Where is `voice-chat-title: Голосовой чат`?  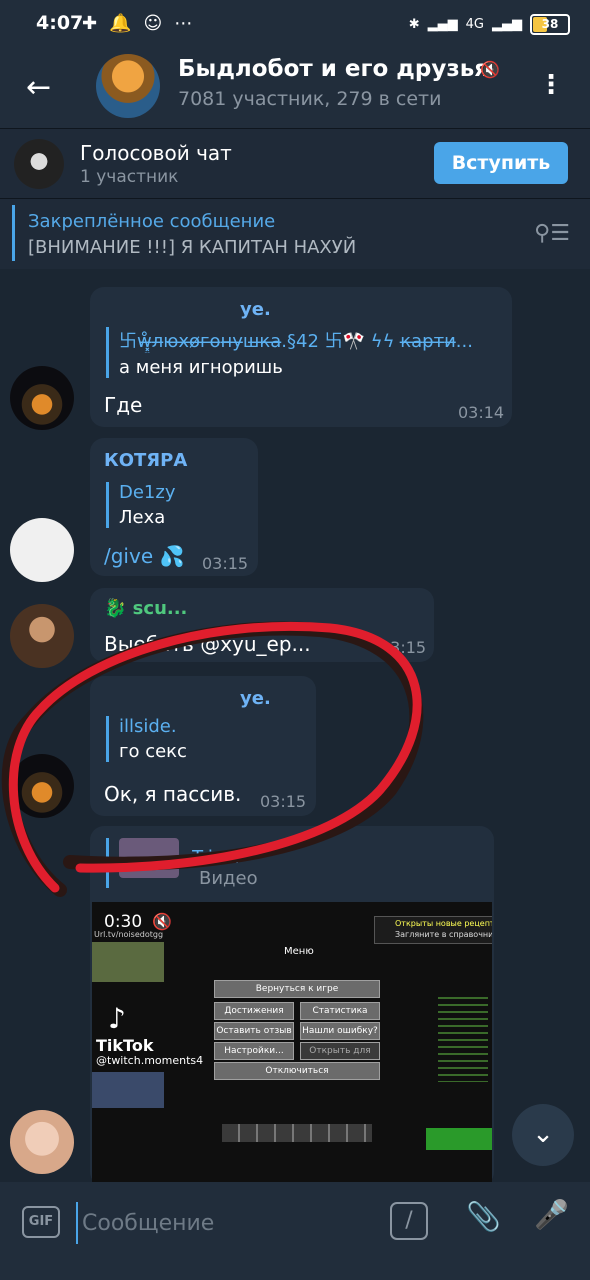
voice-chat-title: Голосовой чат is located at coordinates (156, 153).